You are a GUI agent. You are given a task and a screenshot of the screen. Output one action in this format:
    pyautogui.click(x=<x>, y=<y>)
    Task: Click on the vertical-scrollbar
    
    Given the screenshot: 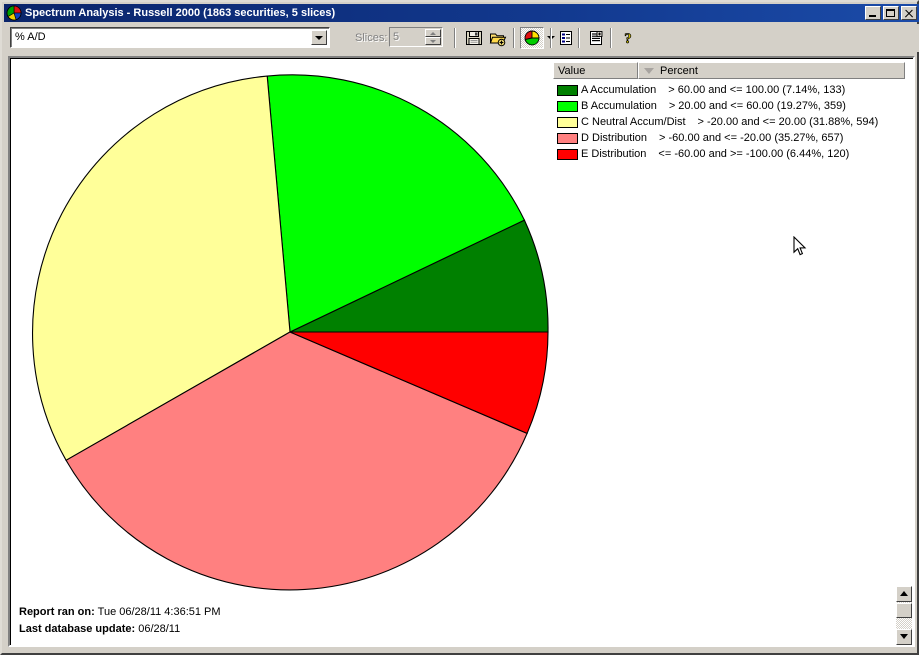 What is the action you would take?
    pyautogui.click(x=904, y=615)
    